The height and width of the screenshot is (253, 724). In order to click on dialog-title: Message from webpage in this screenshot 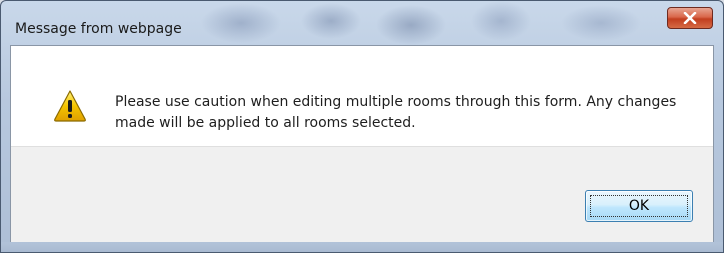, I will do `click(98, 29)`.